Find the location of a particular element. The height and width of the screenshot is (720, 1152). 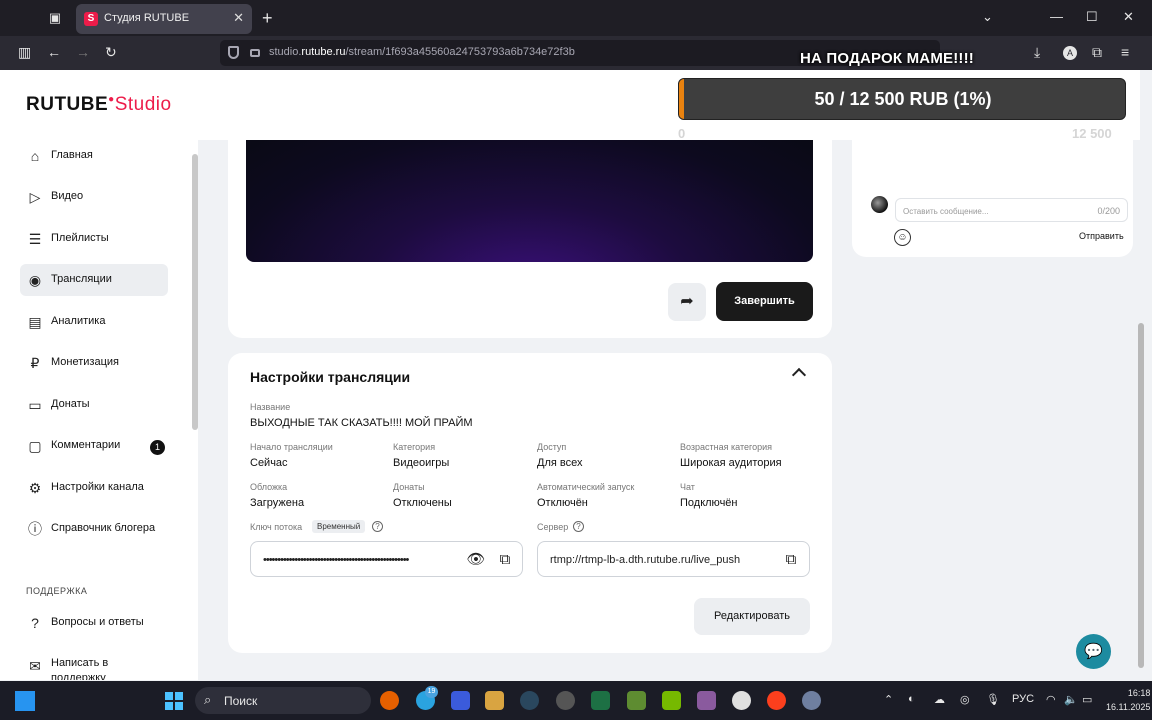

language-indicator: РУС is located at coordinates (1023, 699).